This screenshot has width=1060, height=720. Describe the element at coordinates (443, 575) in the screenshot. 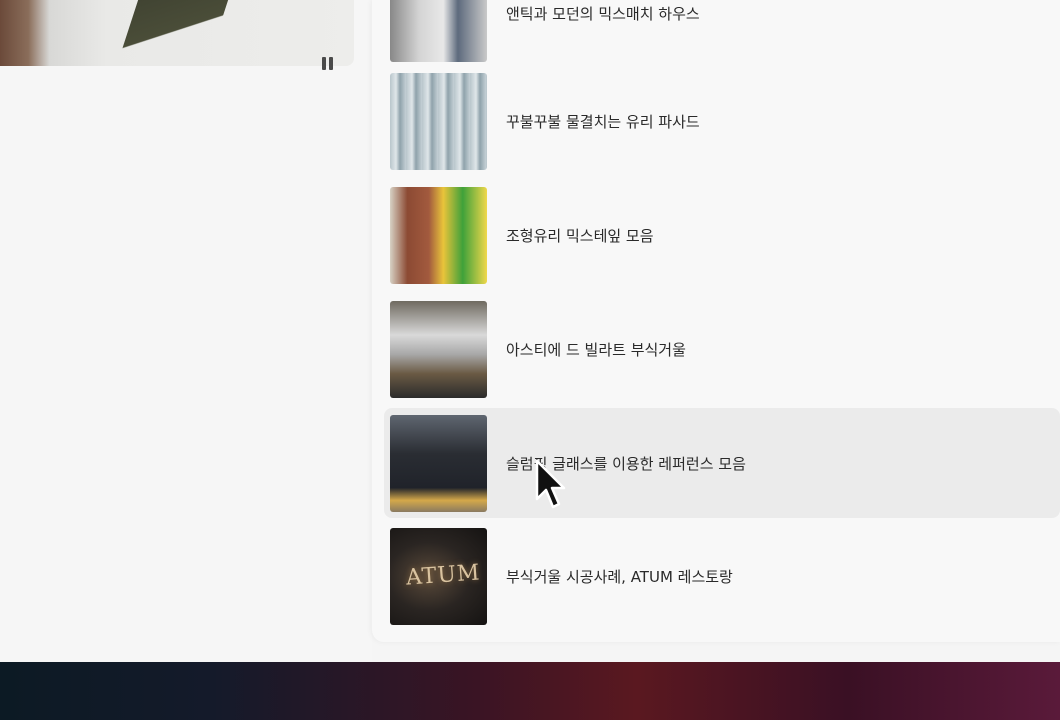

I see `atum-logo: ATUM` at that location.